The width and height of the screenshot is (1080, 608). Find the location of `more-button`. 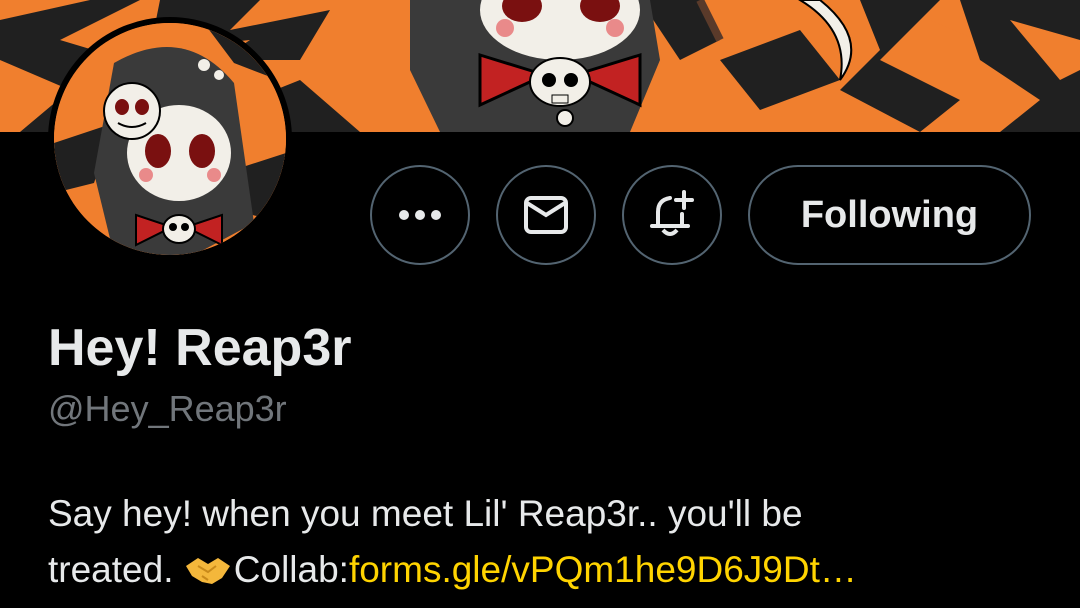

more-button is located at coordinates (420, 215).